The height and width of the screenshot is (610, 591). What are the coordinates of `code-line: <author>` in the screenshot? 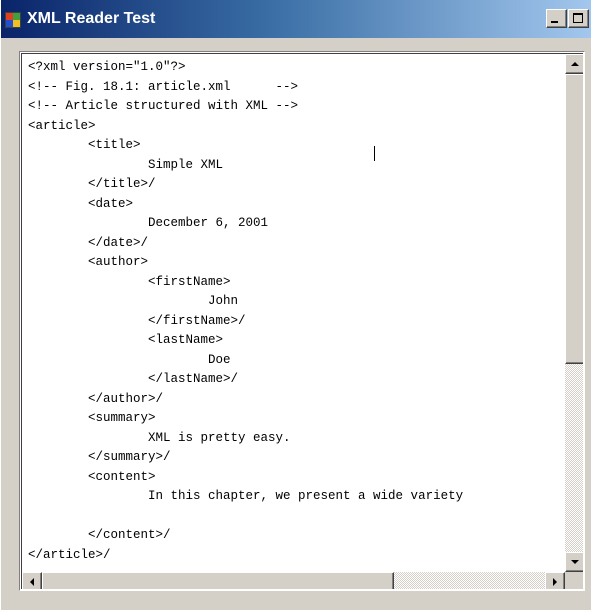 It's located at (88, 262).